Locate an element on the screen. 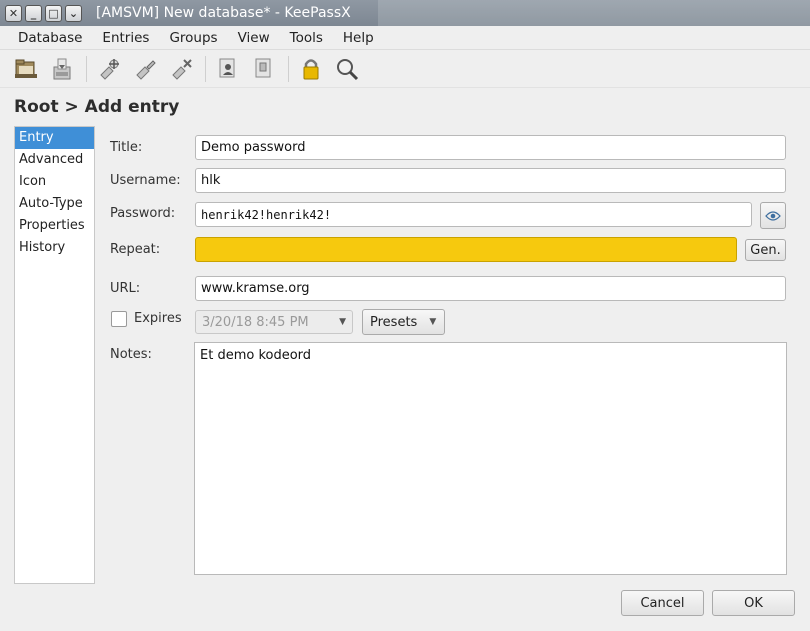  copy-password-icon is located at coordinates (264, 69).